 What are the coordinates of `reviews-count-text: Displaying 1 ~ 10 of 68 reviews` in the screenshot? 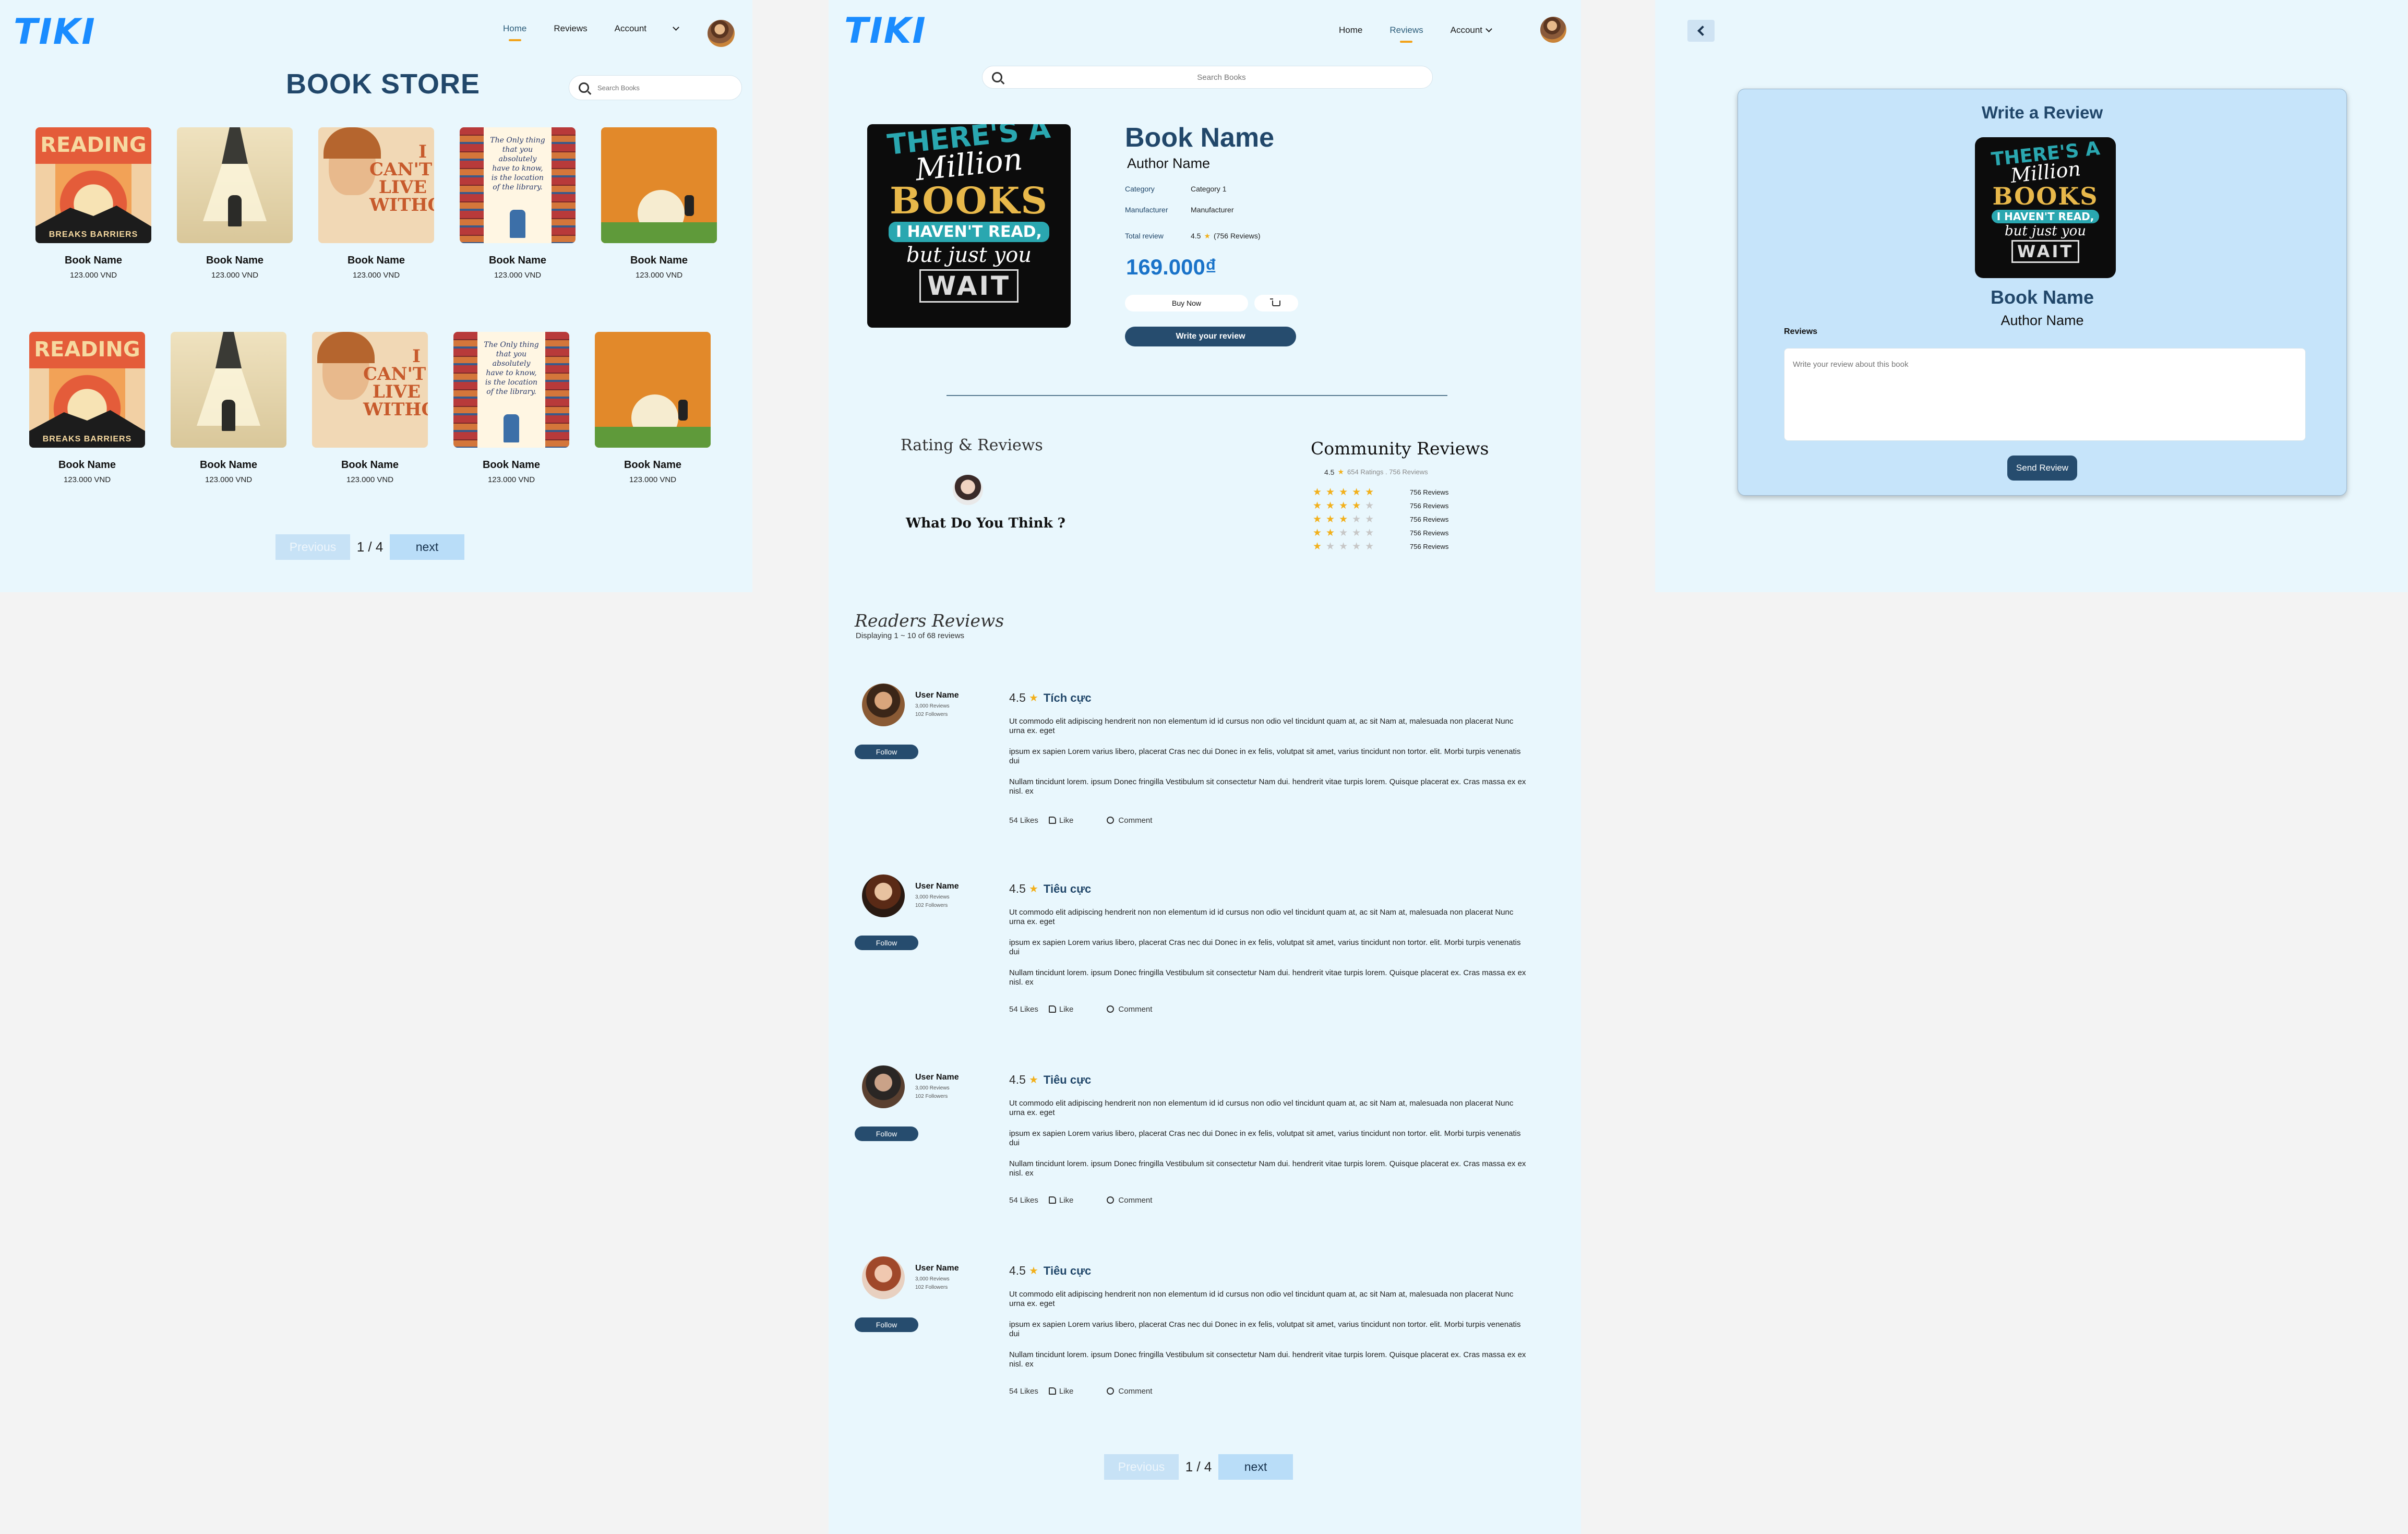 It's located at (910, 635).